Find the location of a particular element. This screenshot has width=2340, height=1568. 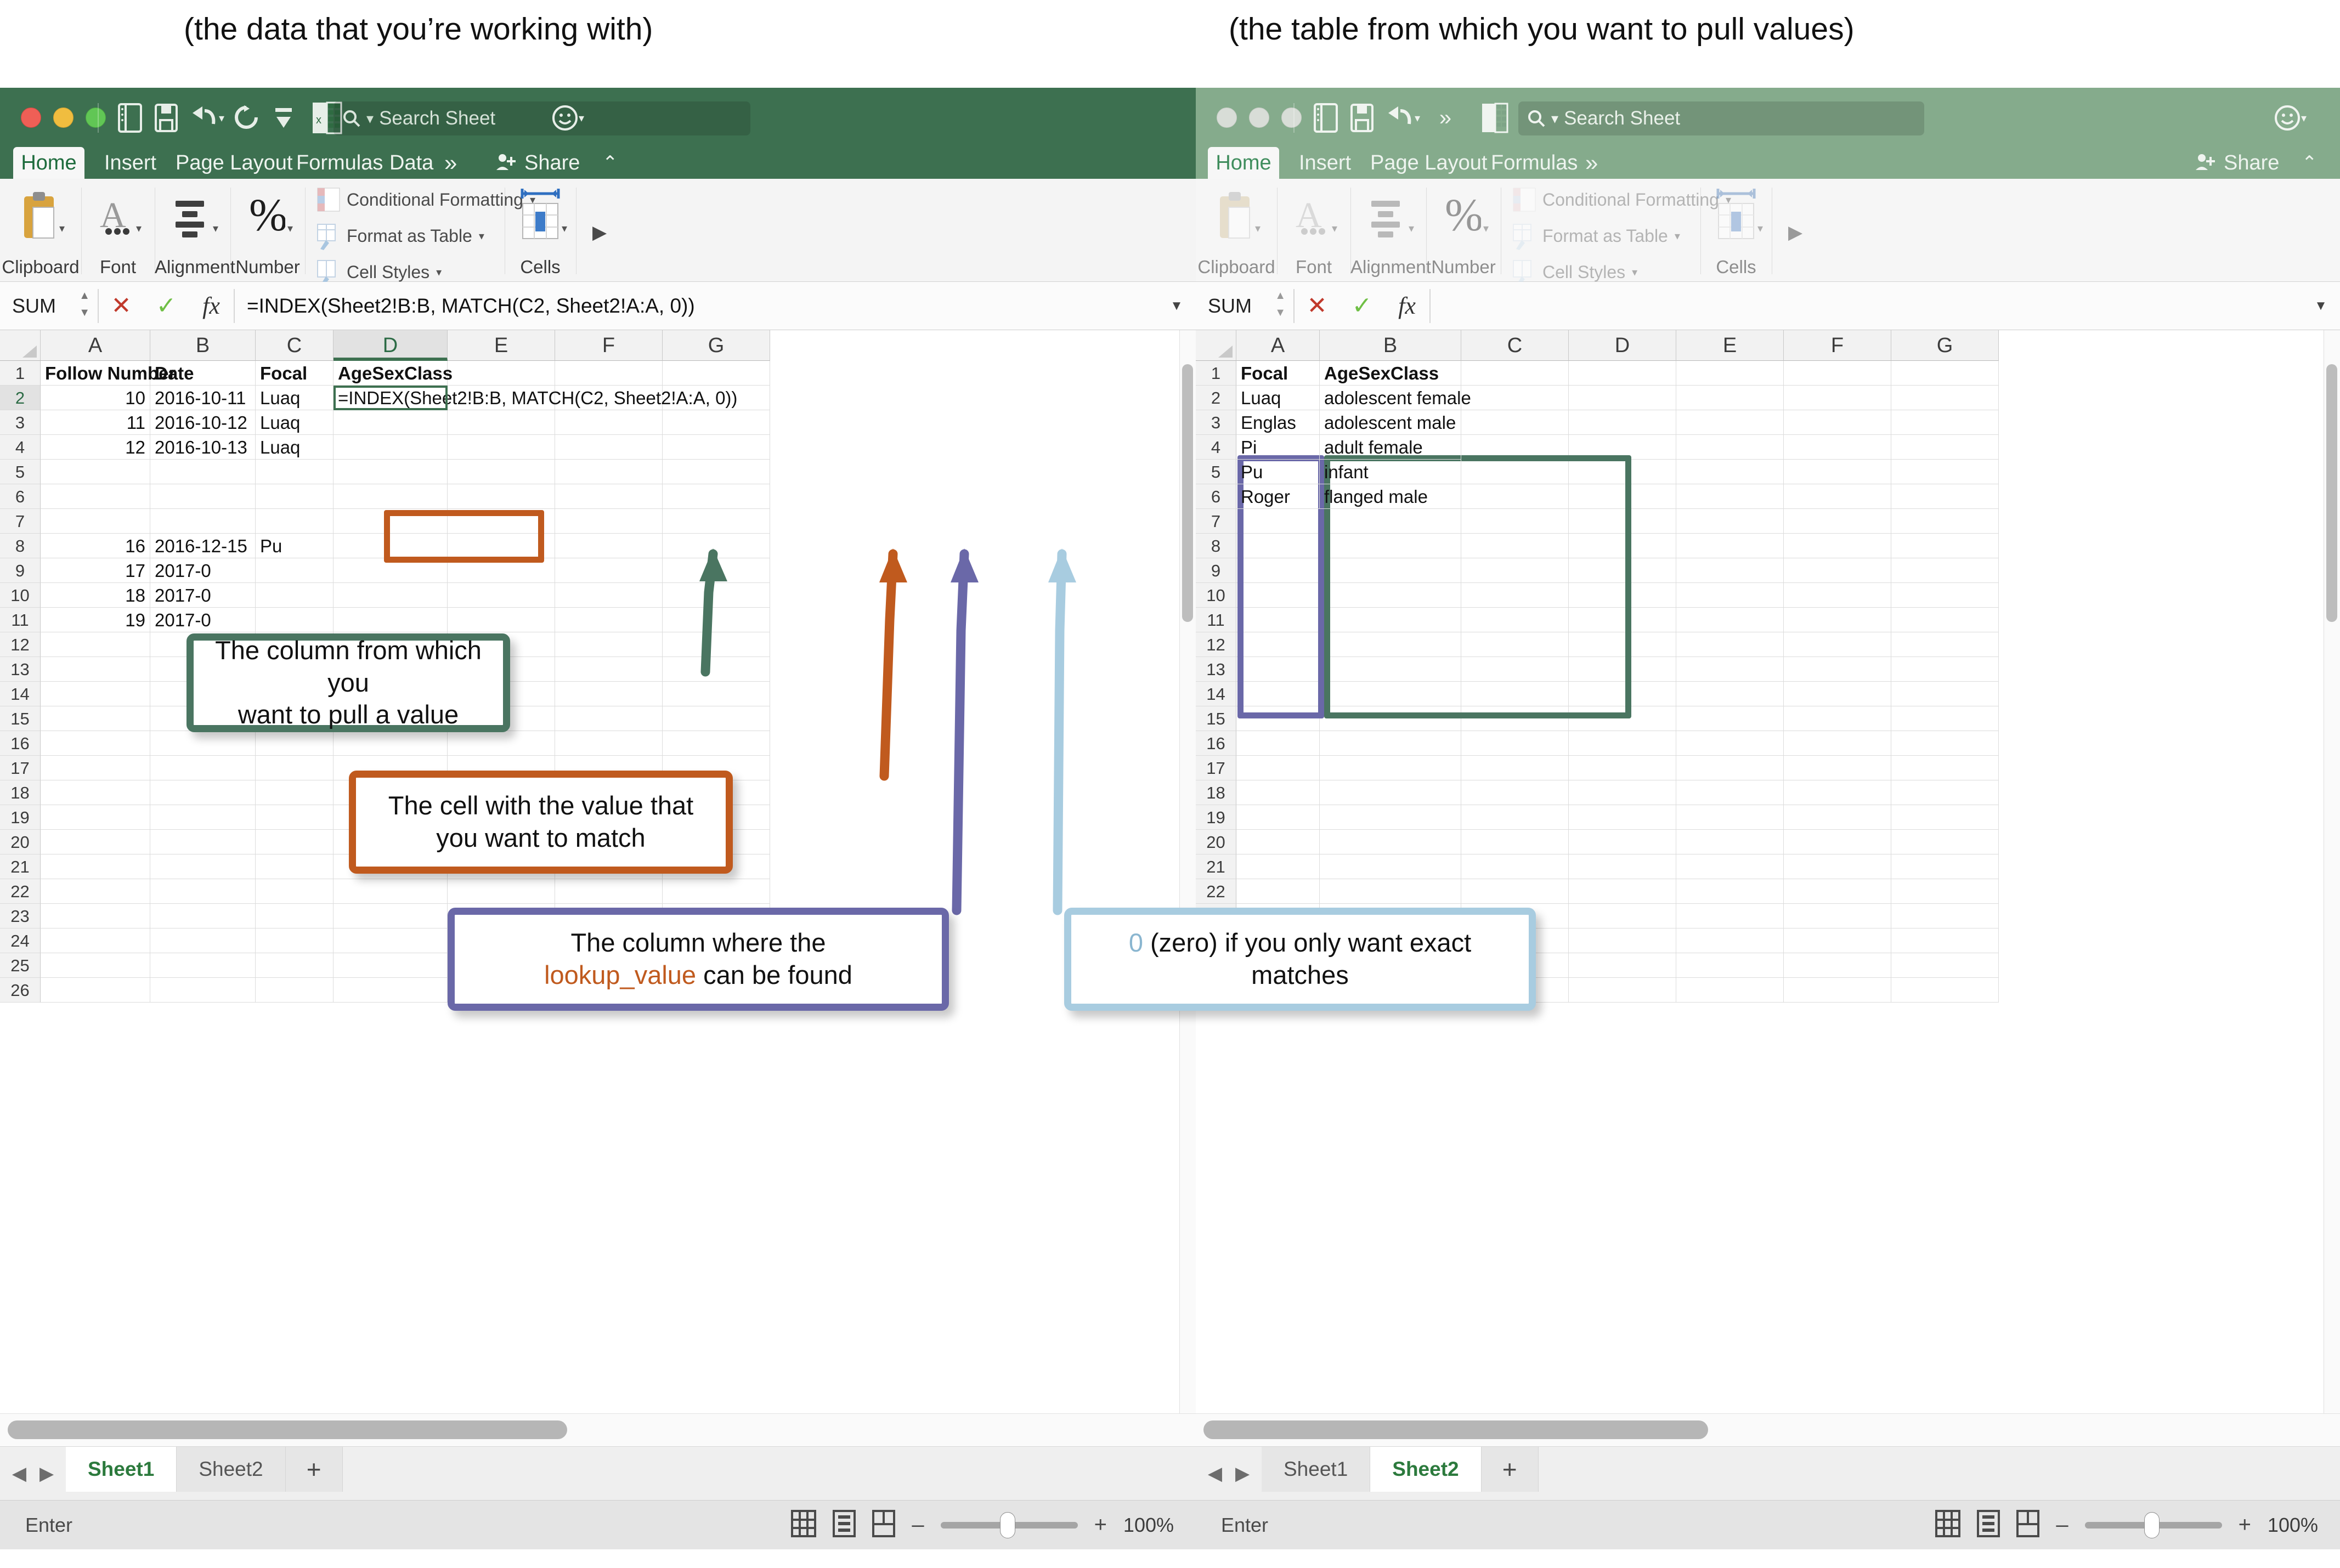

cell-value-B8: 2016-12-15 is located at coordinates (203, 546).